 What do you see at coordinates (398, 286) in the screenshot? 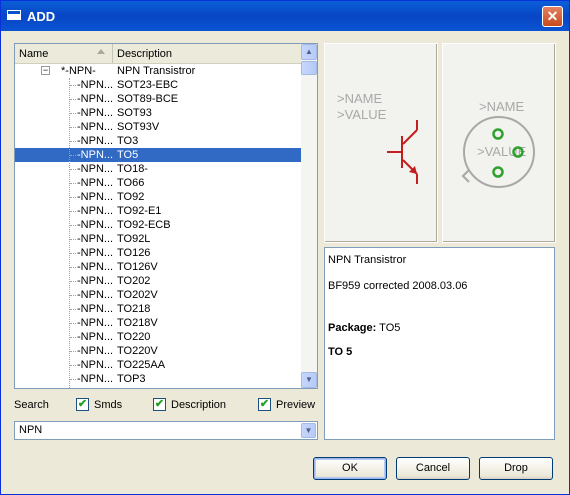
I see `description-note: BF959 corrected 2008.03.06` at bounding box center [398, 286].